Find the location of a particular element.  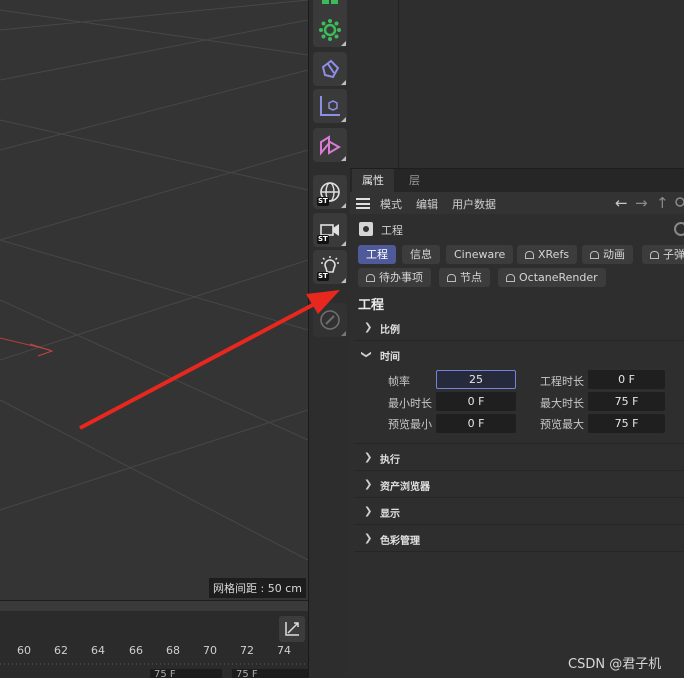

annotation-arrow is located at coordinates (209, 360).